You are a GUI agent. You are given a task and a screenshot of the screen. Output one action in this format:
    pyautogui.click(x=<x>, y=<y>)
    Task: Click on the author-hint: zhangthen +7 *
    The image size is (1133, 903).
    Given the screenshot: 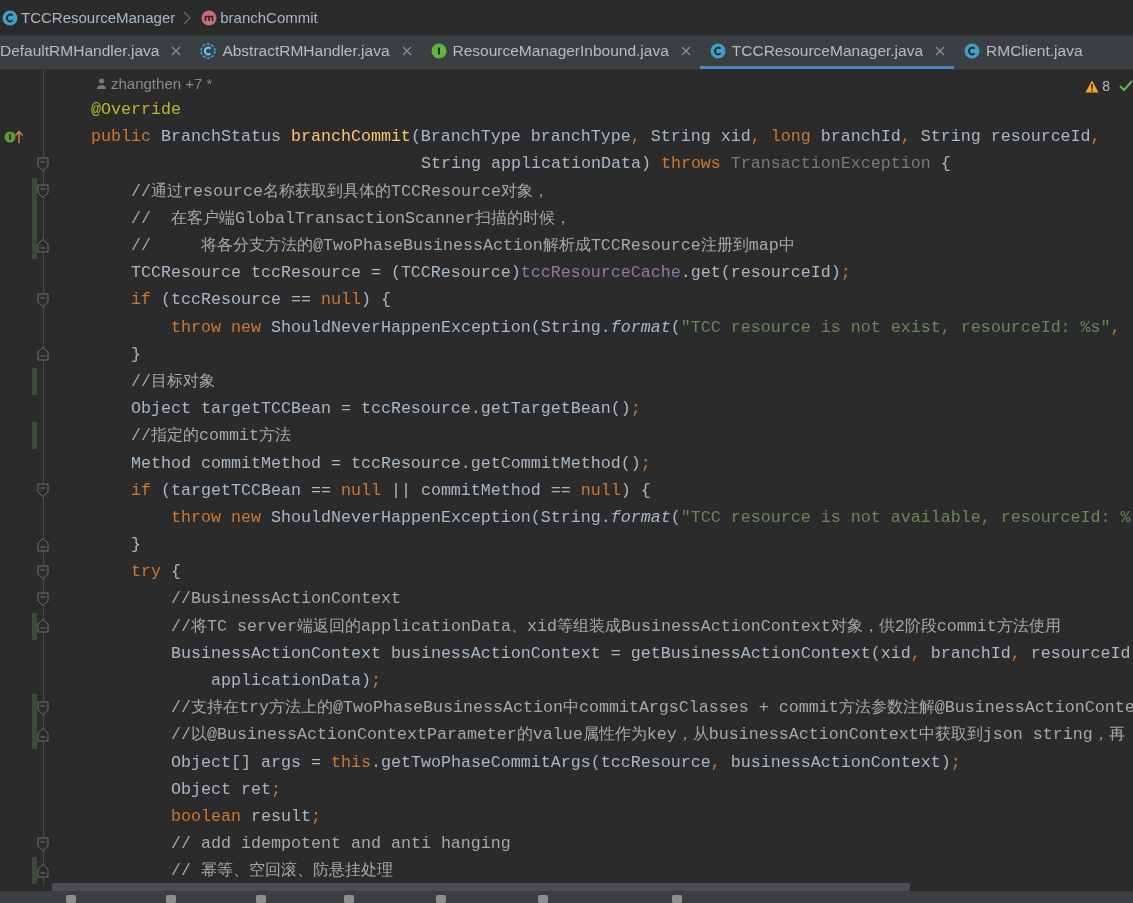 What is the action you would take?
    pyautogui.click(x=162, y=83)
    